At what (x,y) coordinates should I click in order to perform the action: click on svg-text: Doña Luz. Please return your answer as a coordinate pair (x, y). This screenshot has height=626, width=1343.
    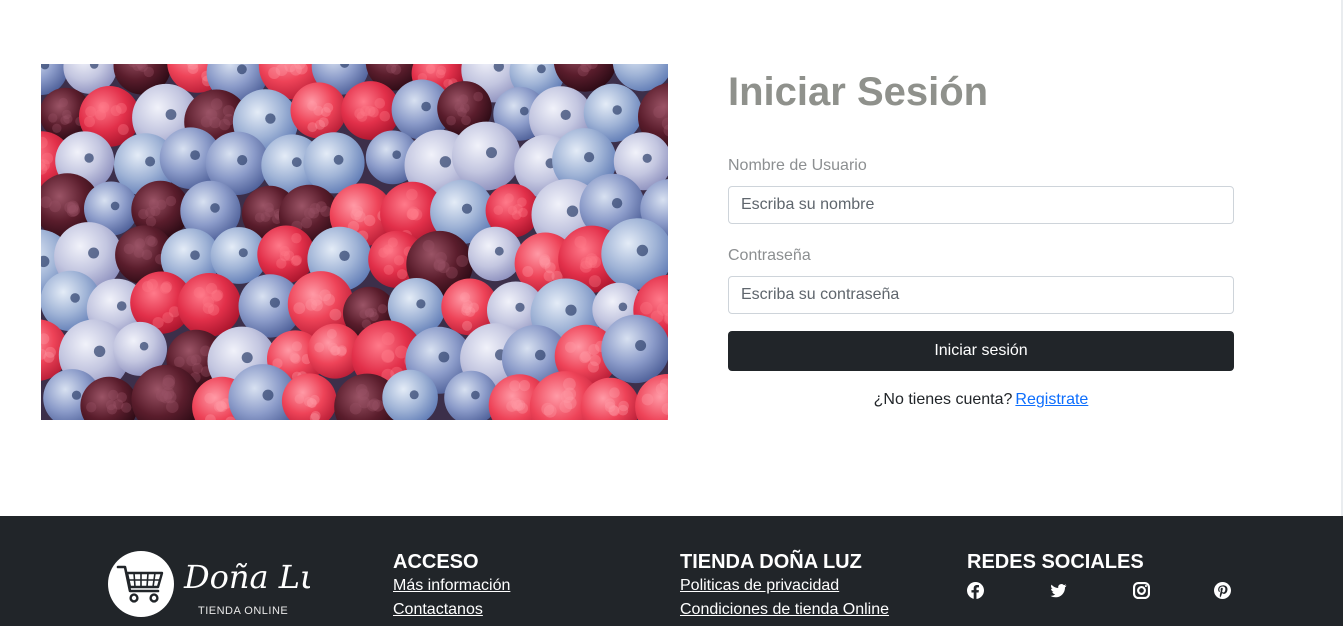
    Looking at the image, I should click on (246, 577).